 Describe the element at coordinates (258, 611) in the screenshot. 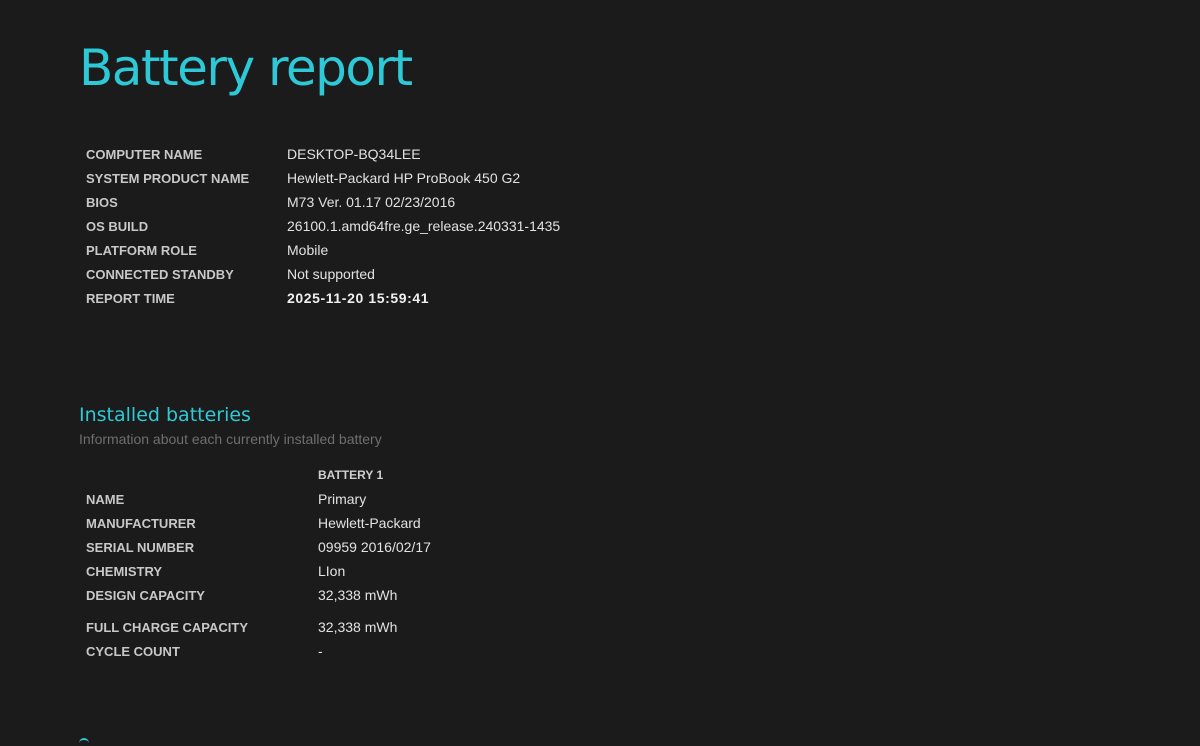

I see `row-spacer` at that location.